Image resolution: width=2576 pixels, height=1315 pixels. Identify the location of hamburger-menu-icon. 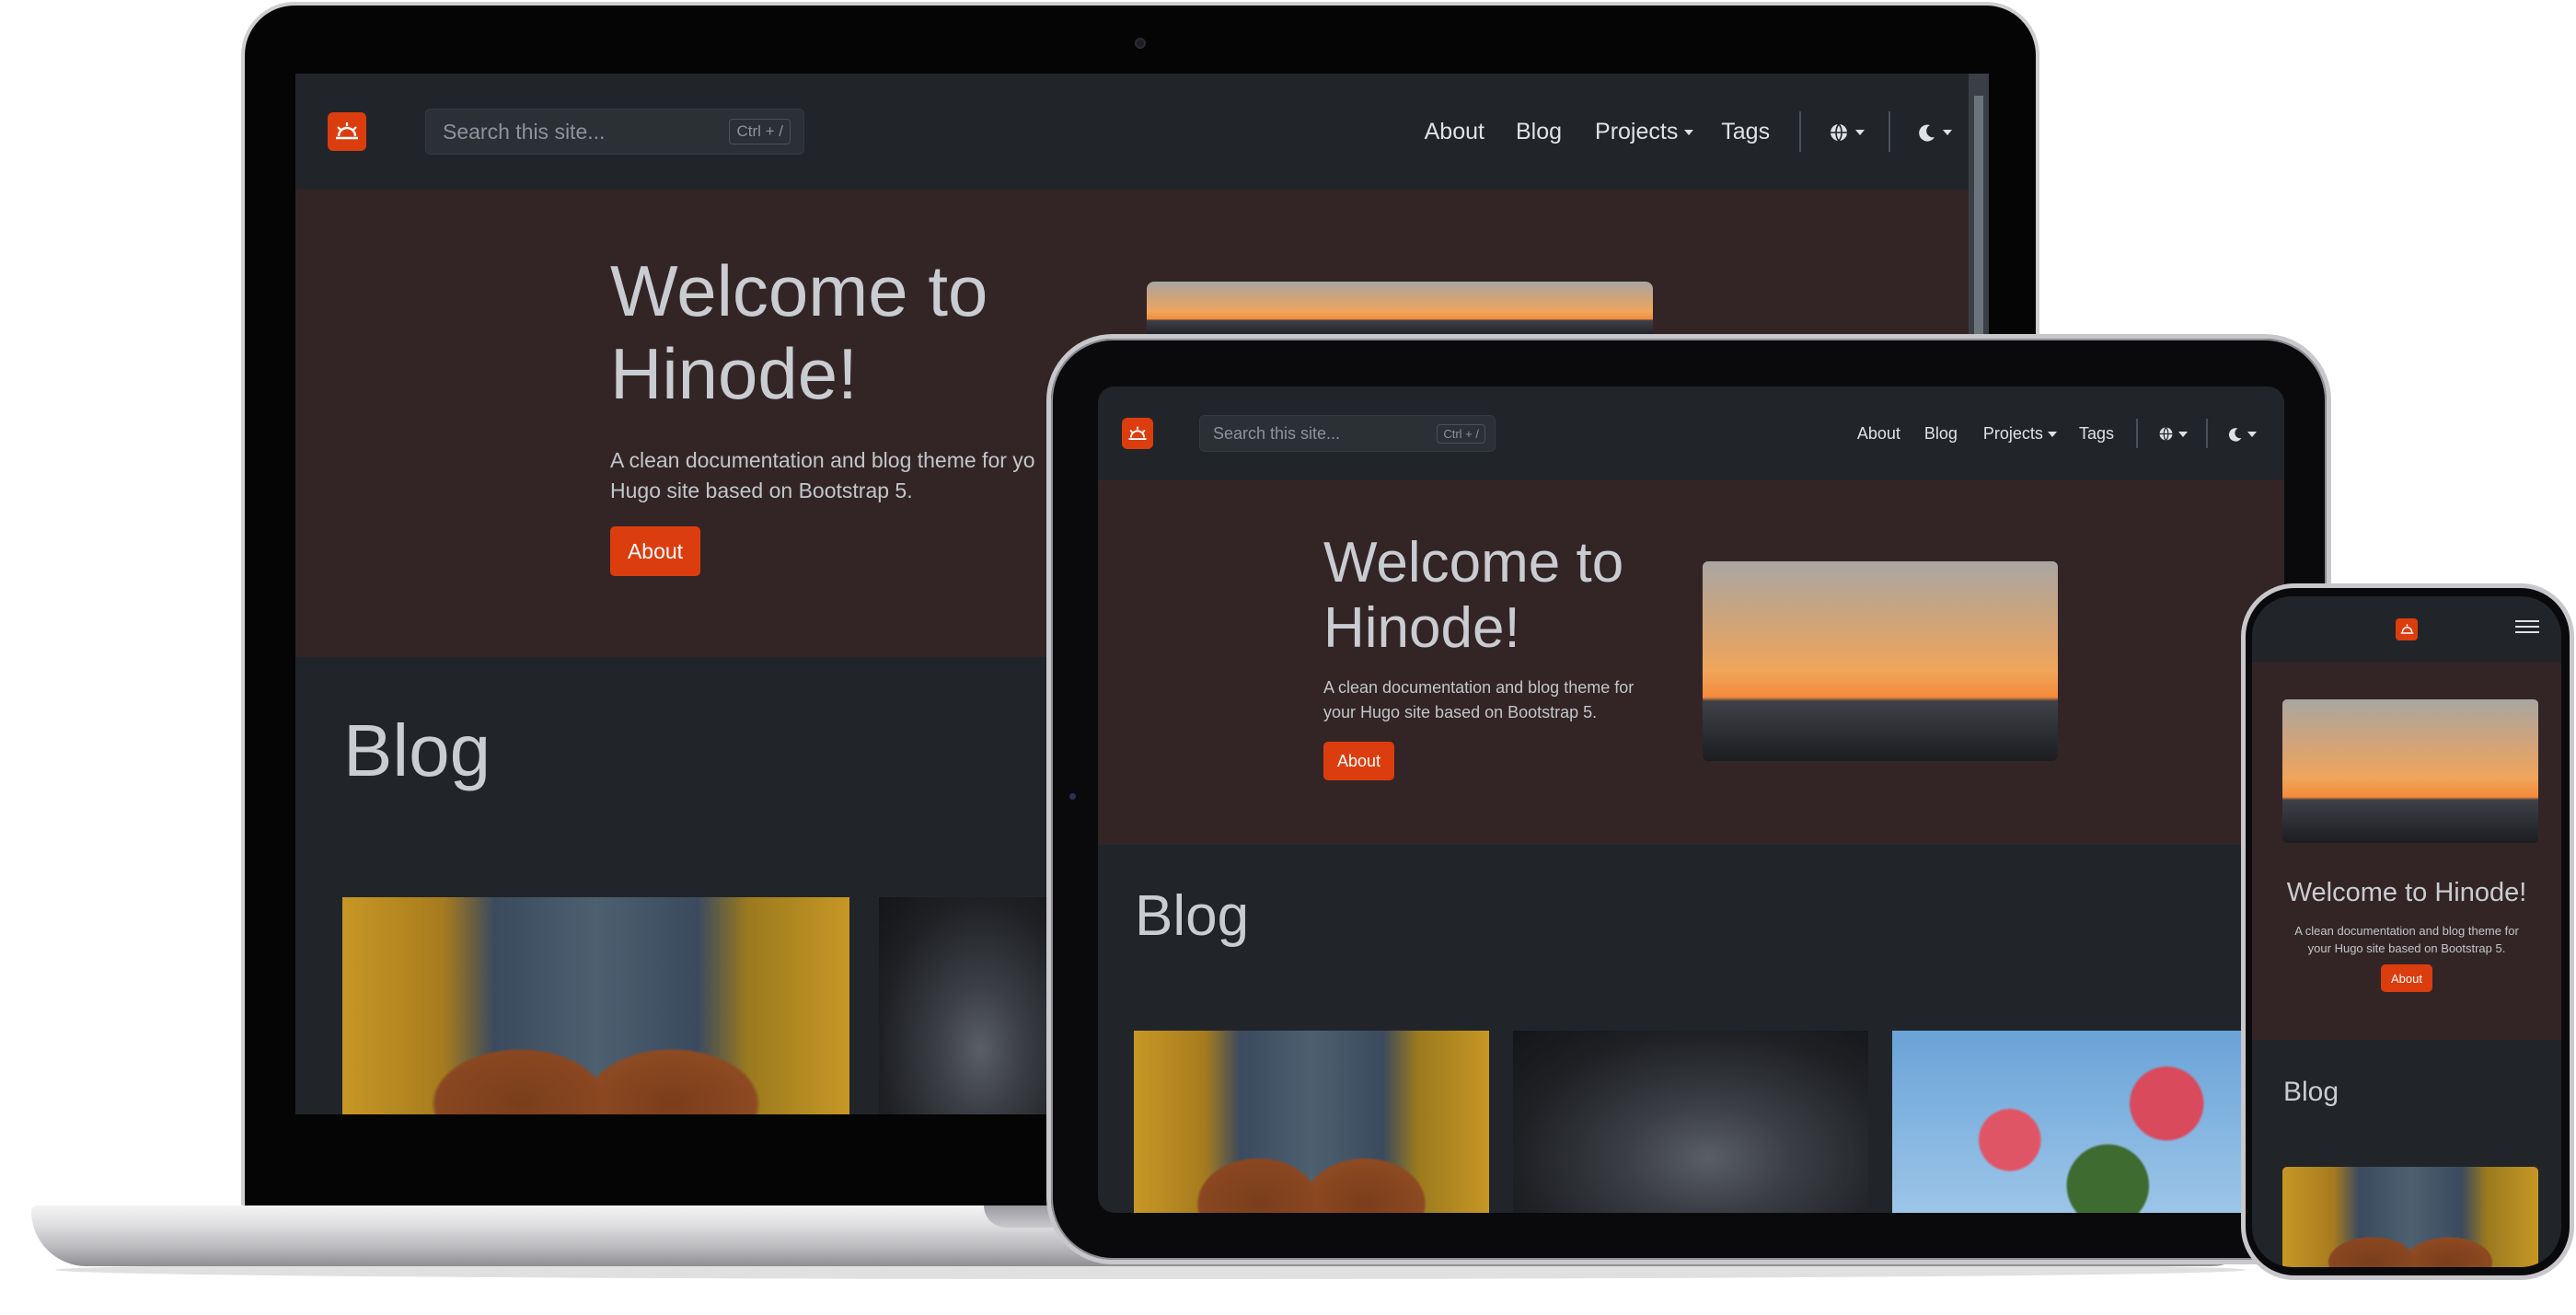
(2527, 627).